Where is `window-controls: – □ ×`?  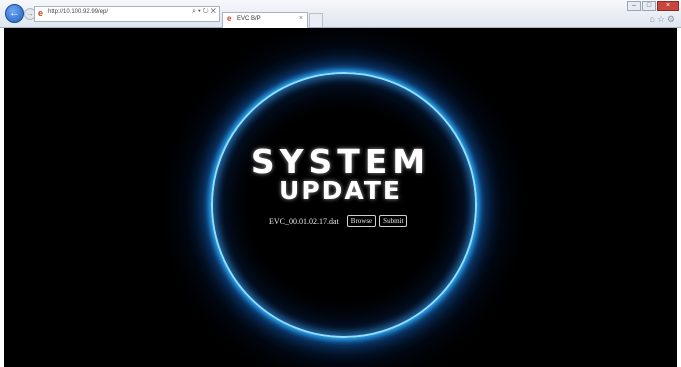 window-controls: – □ × is located at coordinates (652, 6).